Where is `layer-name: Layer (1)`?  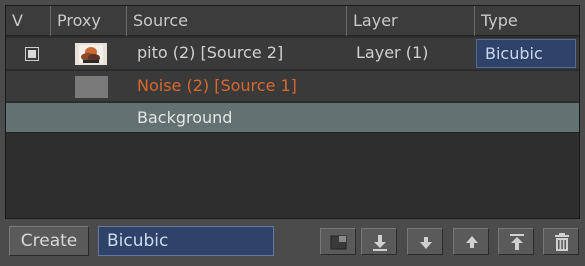
layer-name: Layer (1) is located at coordinates (392, 52).